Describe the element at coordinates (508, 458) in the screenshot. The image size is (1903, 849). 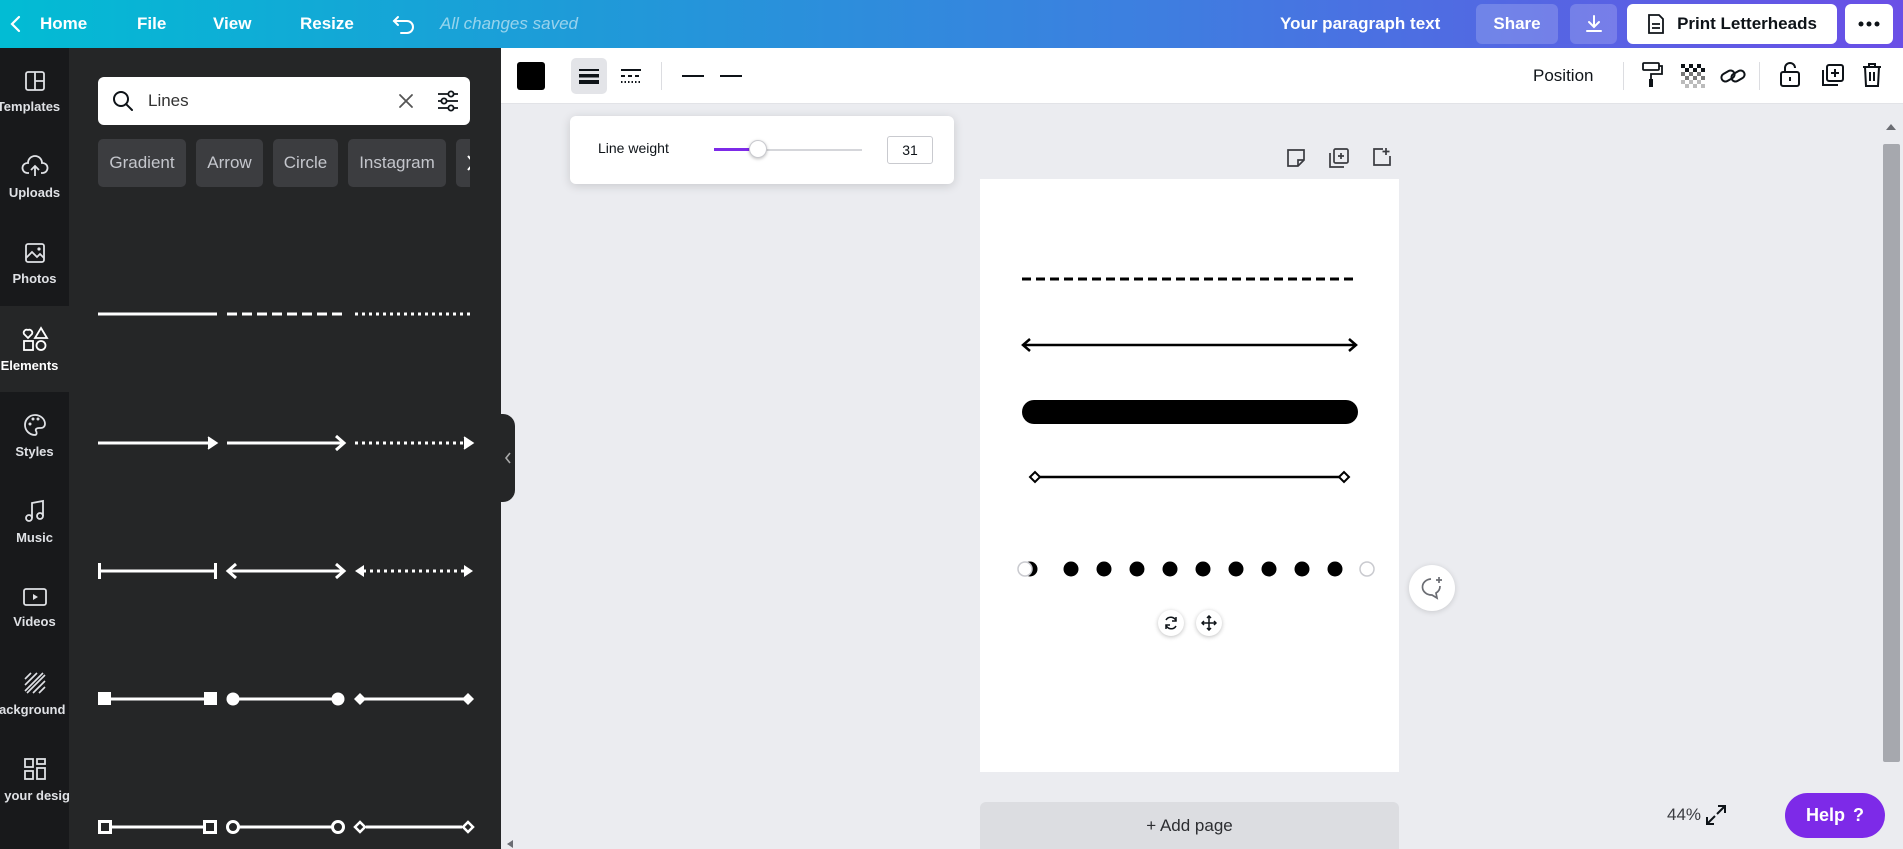
I see `collapse-panel-button` at that location.